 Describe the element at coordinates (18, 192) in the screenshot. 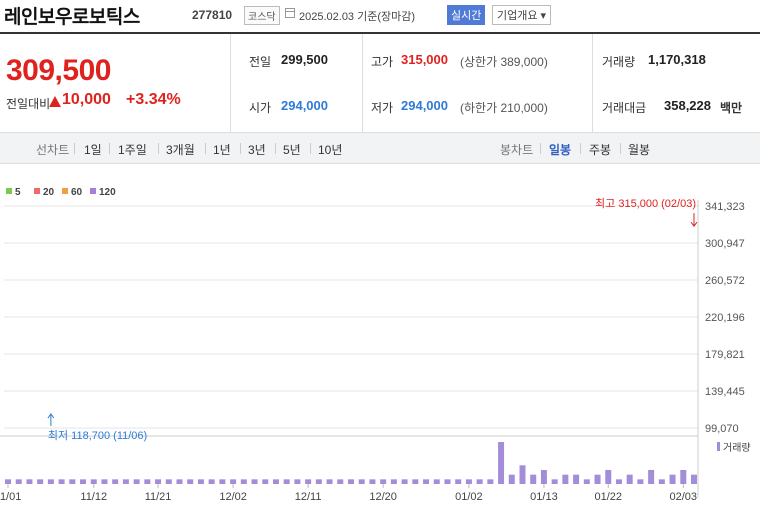

I see `legend-label-5: 5` at that location.